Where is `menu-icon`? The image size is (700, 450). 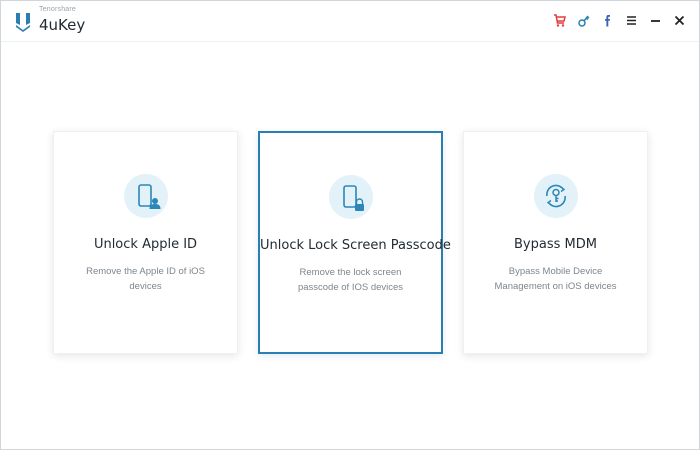 menu-icon is located at coordinates (631, 20).